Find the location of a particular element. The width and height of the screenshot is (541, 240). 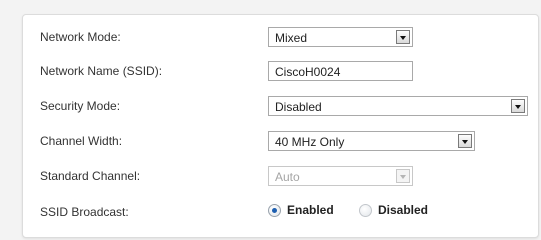

network-mode-select: Mixed is located at coordinates (340, 37).